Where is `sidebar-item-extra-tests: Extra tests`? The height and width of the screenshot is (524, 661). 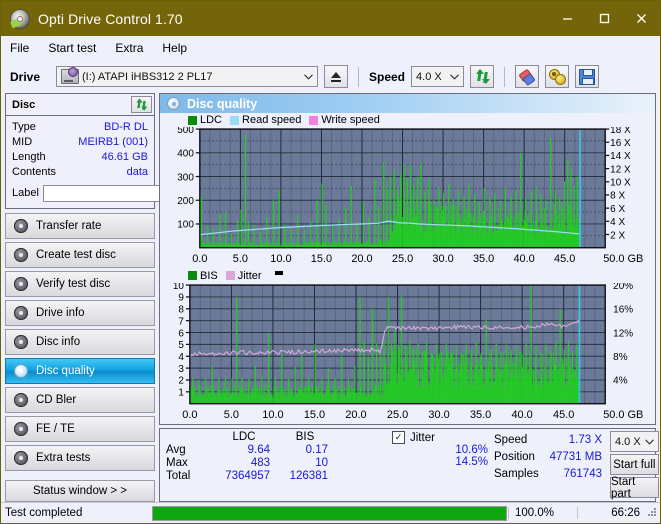 sidebar-item-extra-tests: Extra tests is located at coordinates (80, 458).